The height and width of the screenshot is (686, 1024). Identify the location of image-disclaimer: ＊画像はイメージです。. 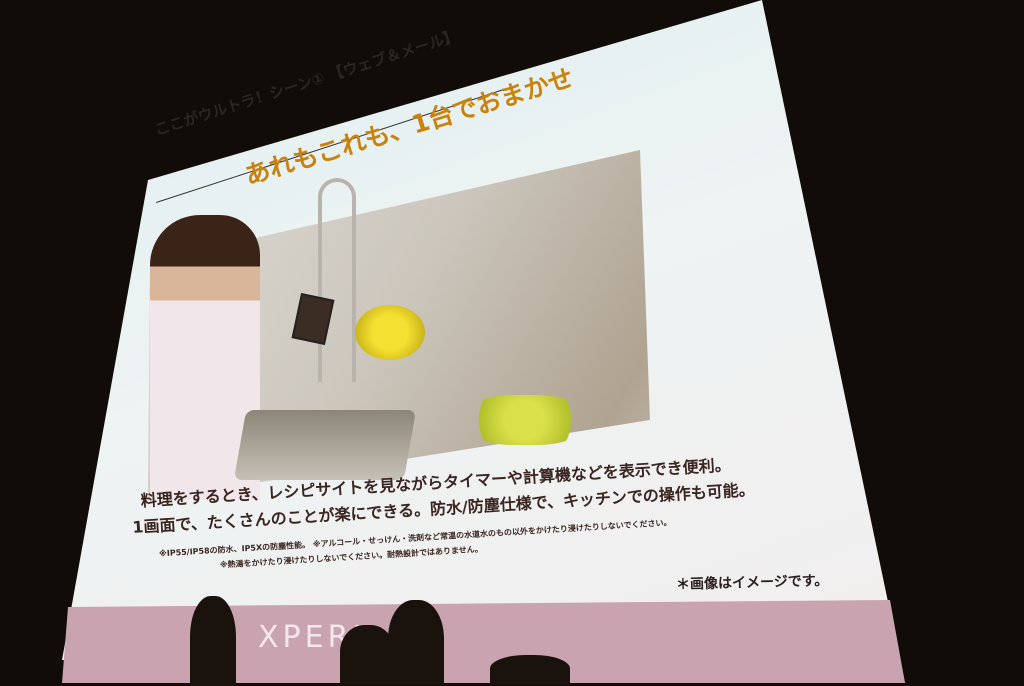
(752, 583).